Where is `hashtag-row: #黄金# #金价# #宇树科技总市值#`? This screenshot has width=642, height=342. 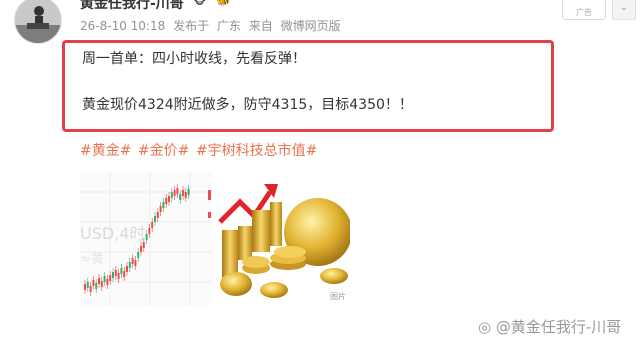 hashtag-row: #黄金# #金价# #宇树科技总市值# is located at coordinates (199, 150).